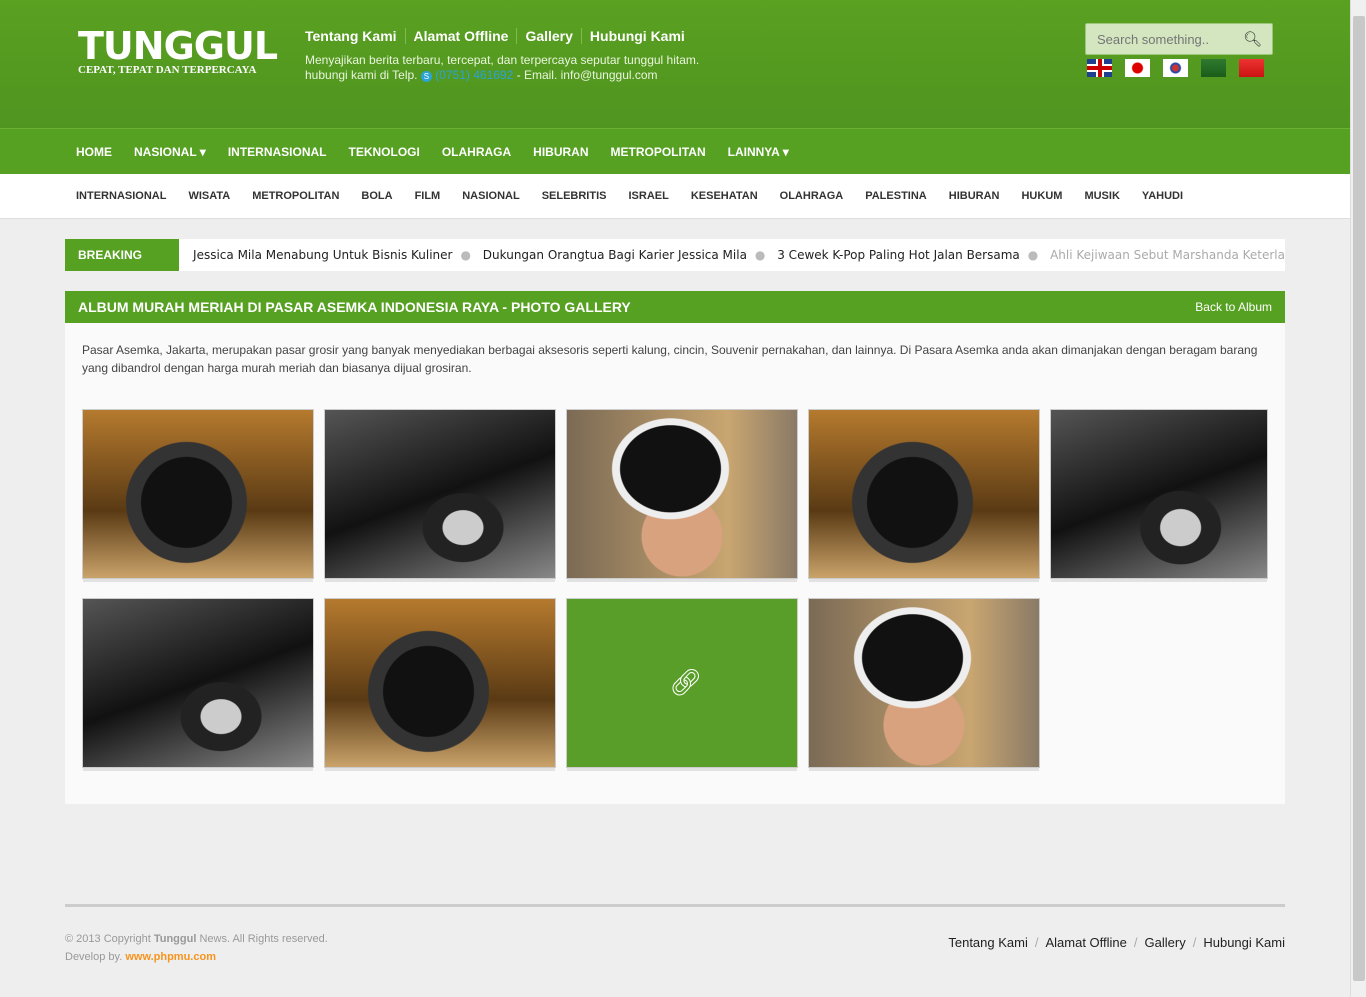 This screenshot has height=997, width=1366. I want to click on logo: TUNGGUL CEPAT, TEPAT DAN TERPERCAYA, so click(178, 51).